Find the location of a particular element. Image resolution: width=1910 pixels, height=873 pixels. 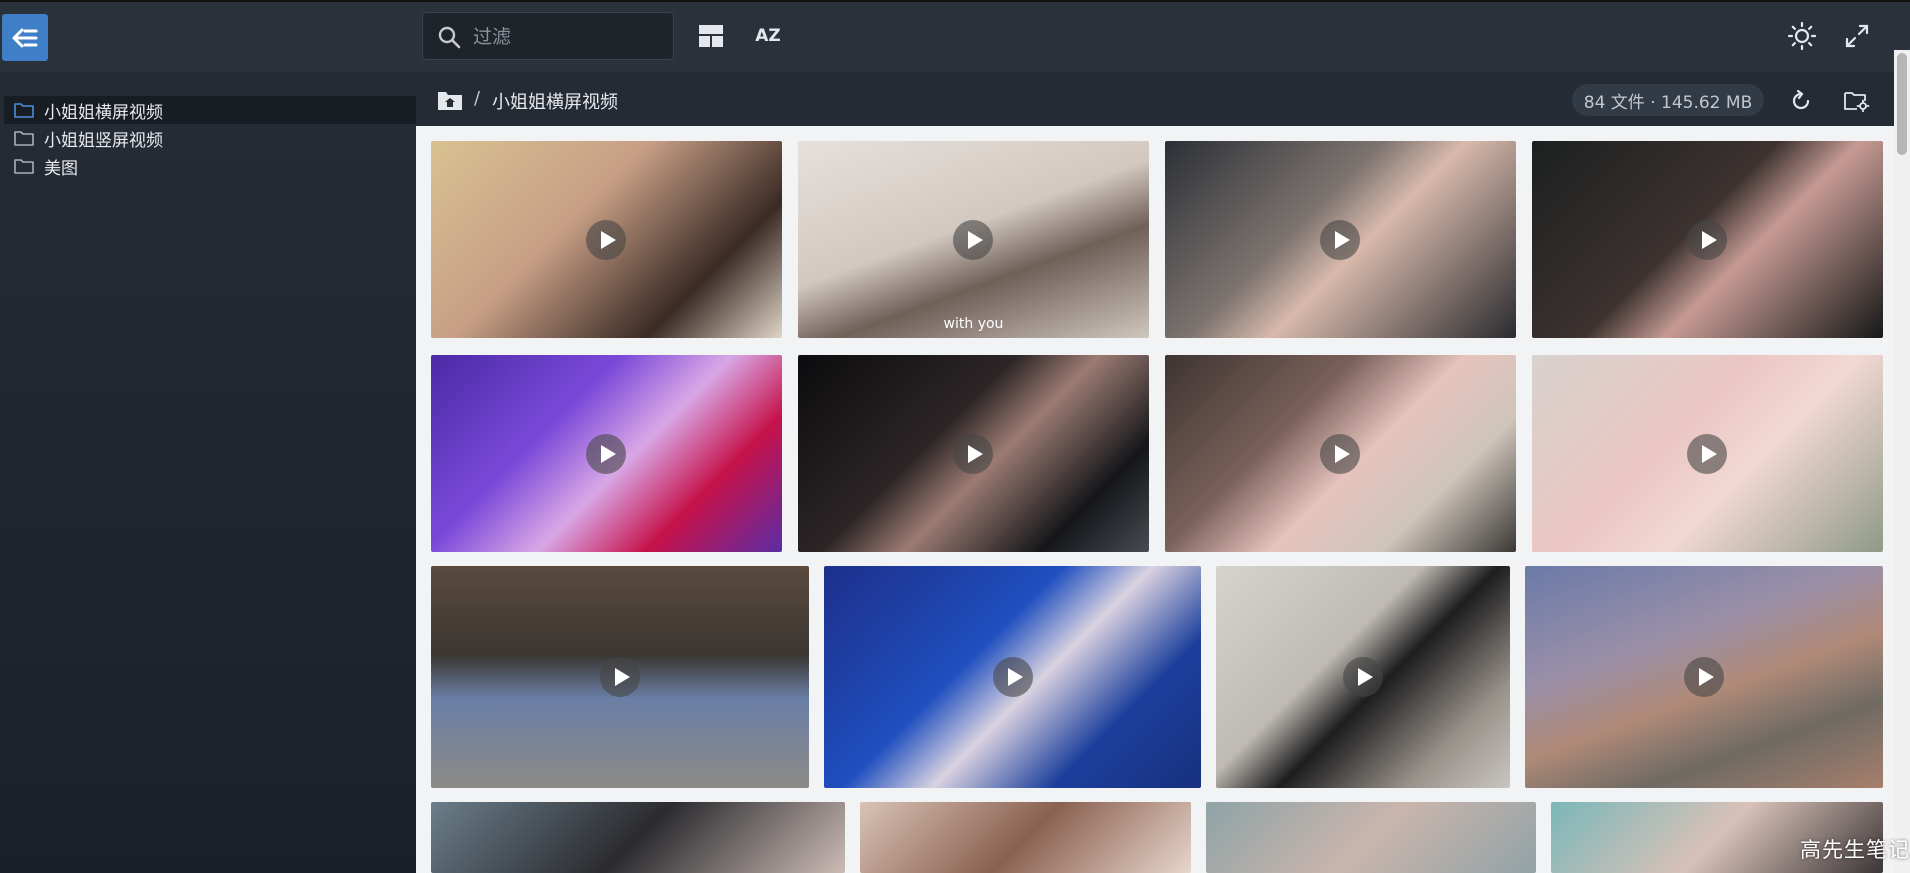

sidebar-header is located at coordinates (208, 36).